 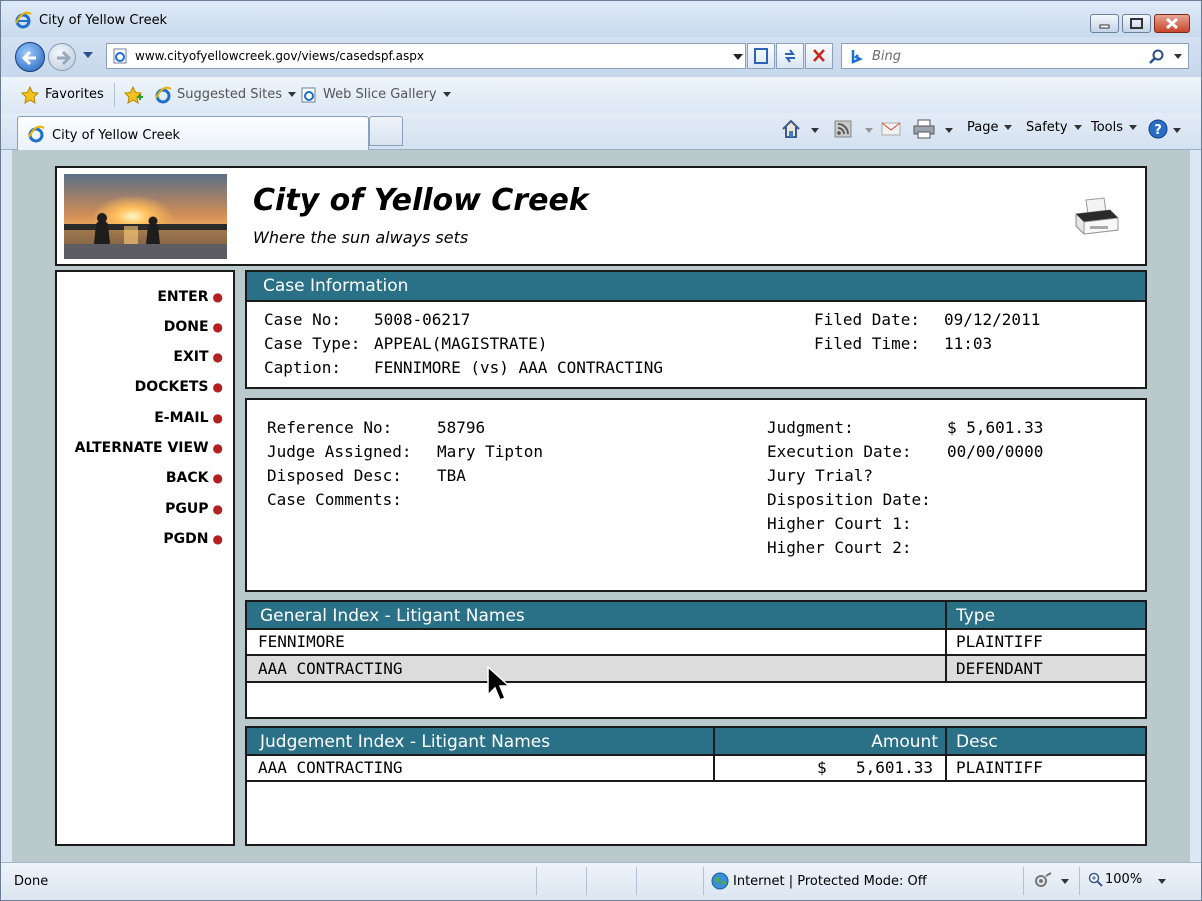 I want to click on menu-dockets: DOCKETS ●, so click(x=179, y=387).